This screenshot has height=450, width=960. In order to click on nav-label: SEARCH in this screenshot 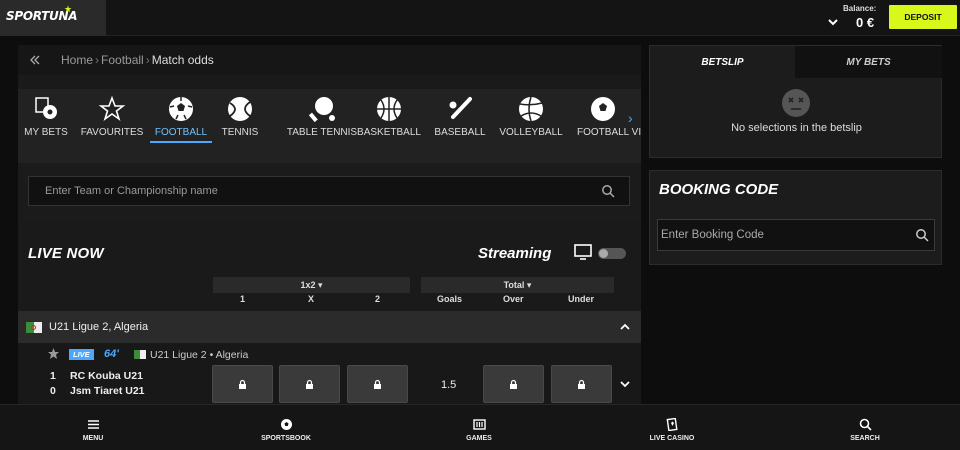, I will do `click(865, 438)`.